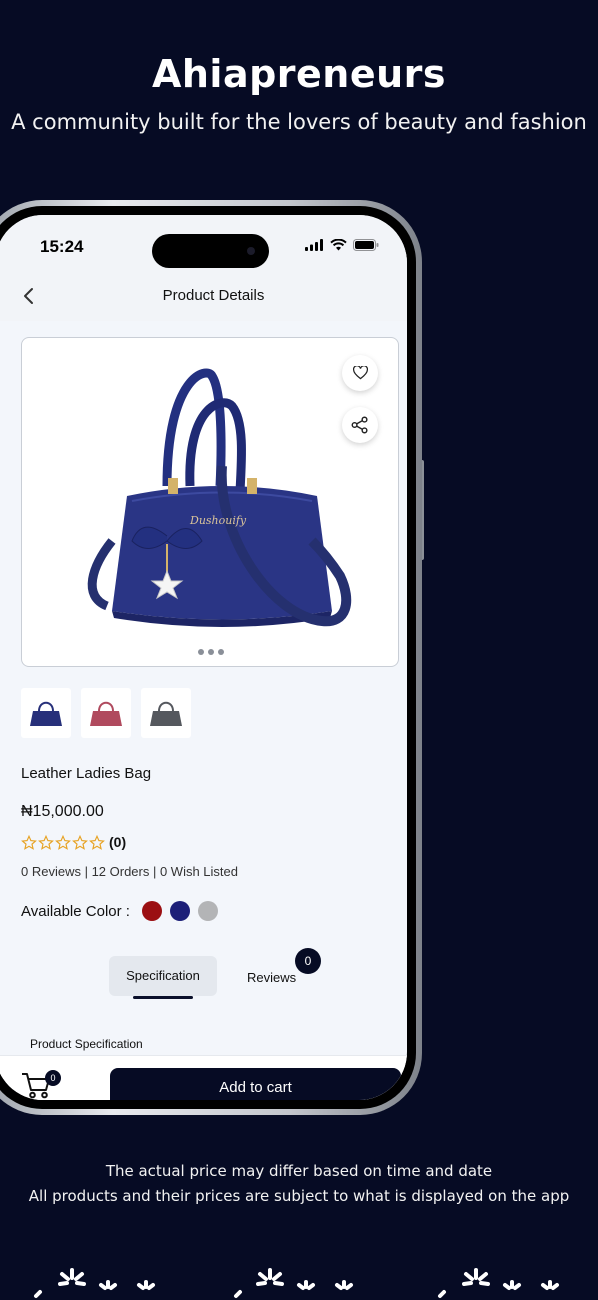  I want to click on add-to-cart-button: Add to cart, so click(255, 1084).